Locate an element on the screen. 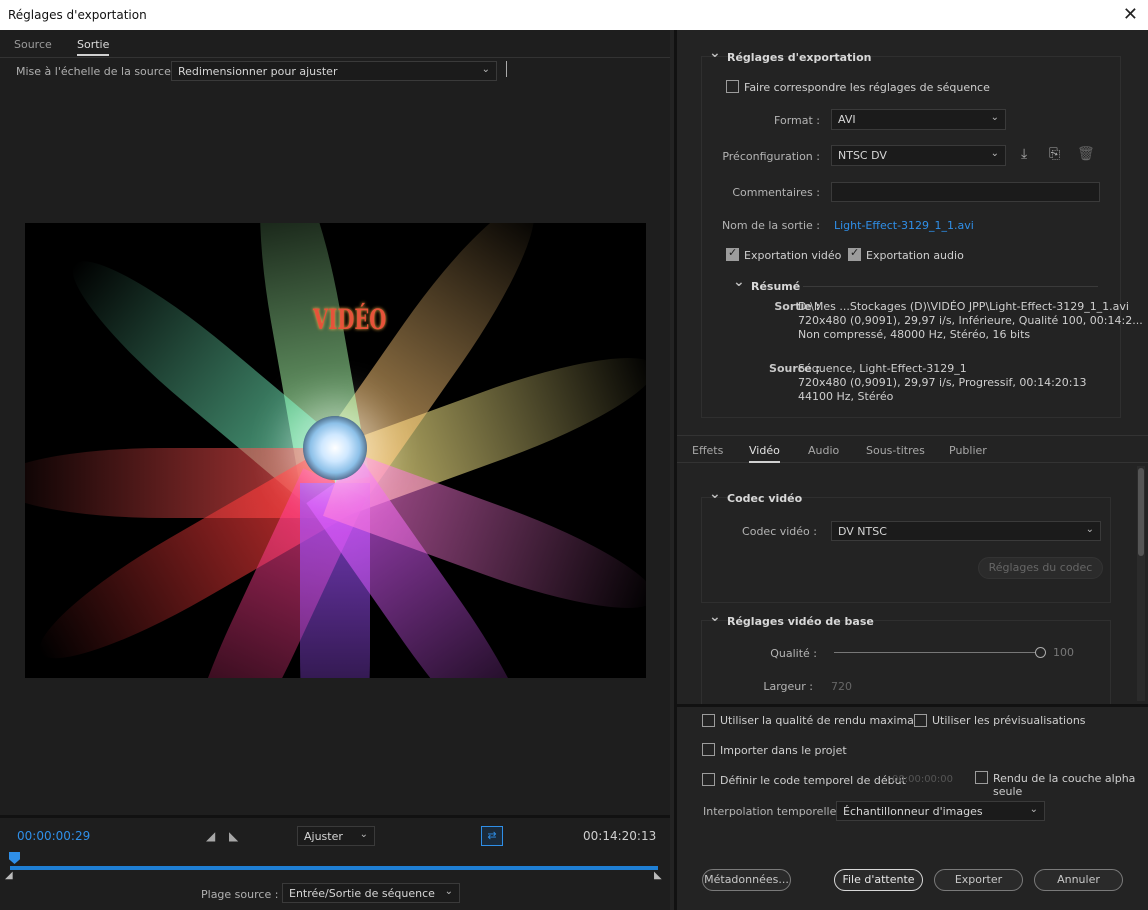 Image resolution: width=1148 pixels, height=910 pixels. audio-export-label: Exportation audio is located at coordinates (915, 255).